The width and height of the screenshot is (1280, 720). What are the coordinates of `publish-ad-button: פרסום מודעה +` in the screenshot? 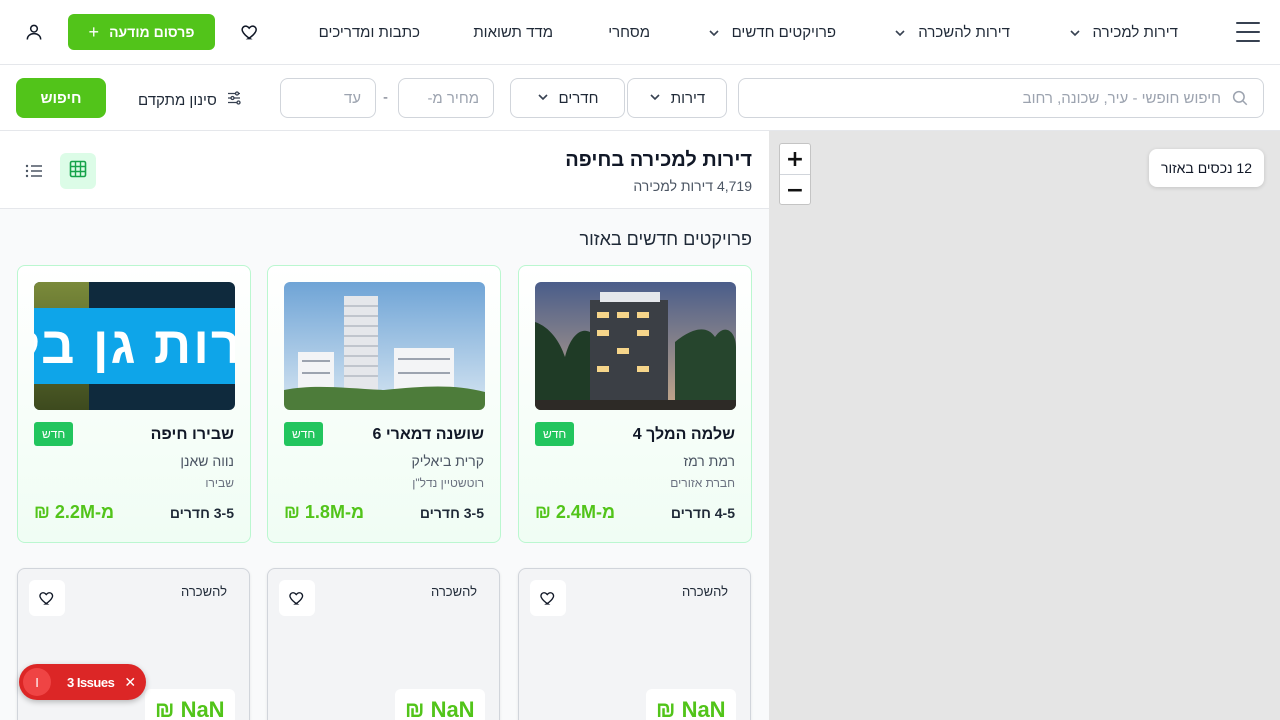 It's located at (141, 32).